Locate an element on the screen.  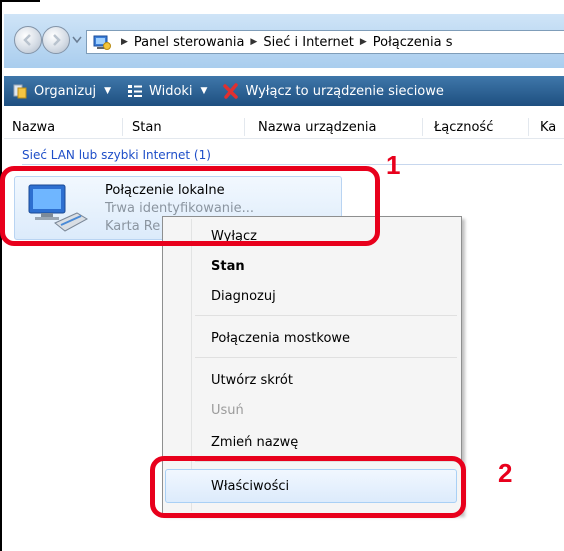
disable-device-label: Wyłącz to urządzenie sieciowe is located at coordinates (344, 91).